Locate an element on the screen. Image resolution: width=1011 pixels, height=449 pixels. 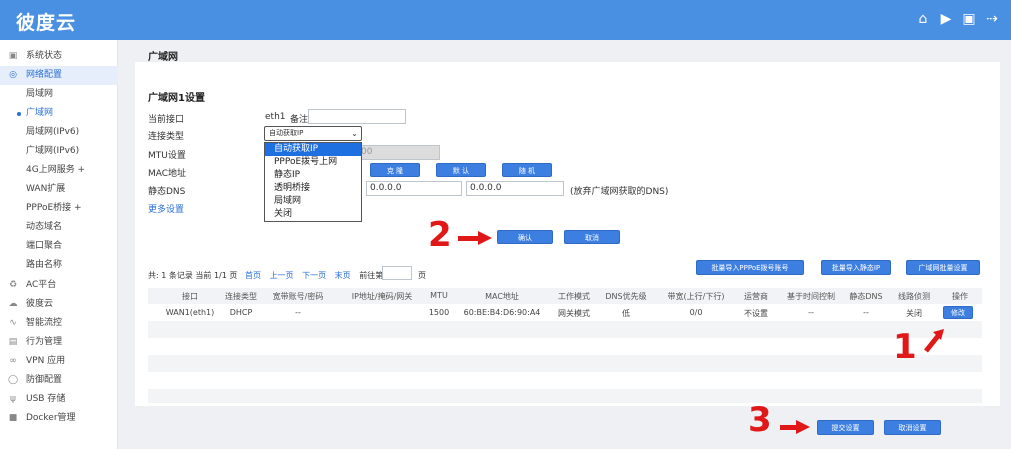
mac-label: MAC地址 is located at coordinates (167, 174).